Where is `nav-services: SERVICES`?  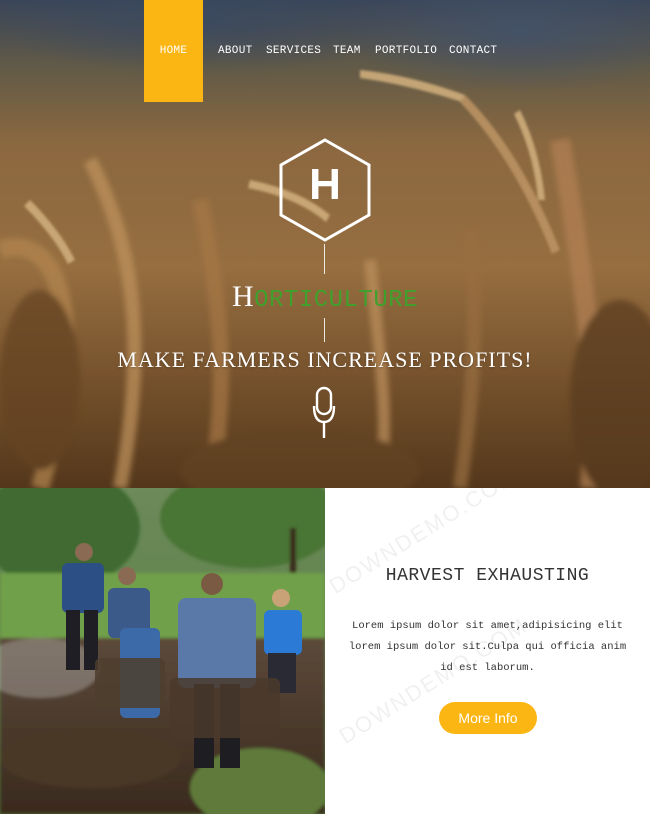
nav-services: SERVICES is located at coordinates (293, 28).